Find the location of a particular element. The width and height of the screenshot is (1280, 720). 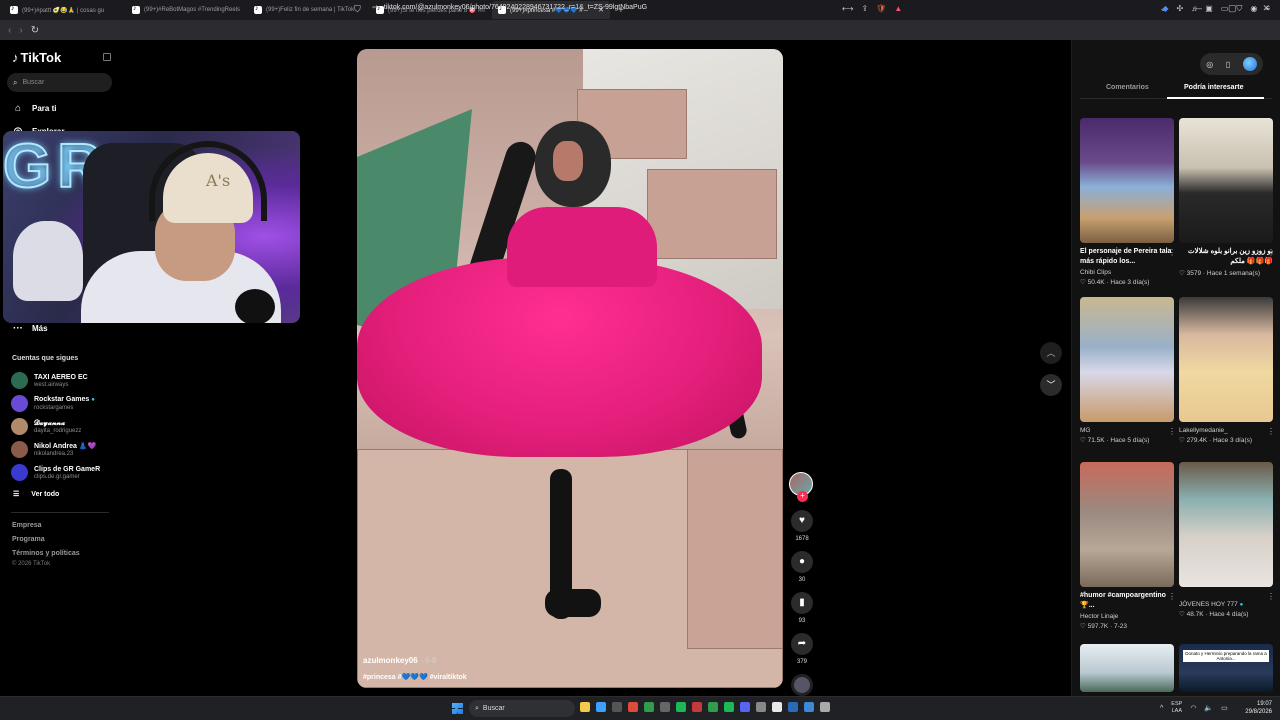

obs-icon is located at coordinates (761, 707).